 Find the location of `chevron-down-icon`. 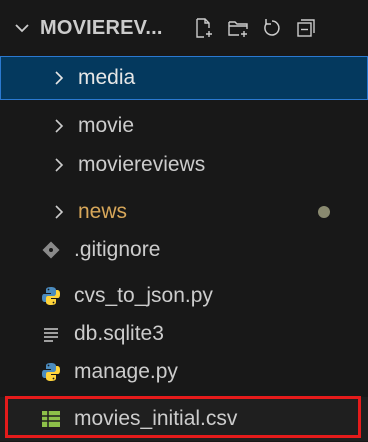

chevron-down-icon is located at coordinates (22, 28).